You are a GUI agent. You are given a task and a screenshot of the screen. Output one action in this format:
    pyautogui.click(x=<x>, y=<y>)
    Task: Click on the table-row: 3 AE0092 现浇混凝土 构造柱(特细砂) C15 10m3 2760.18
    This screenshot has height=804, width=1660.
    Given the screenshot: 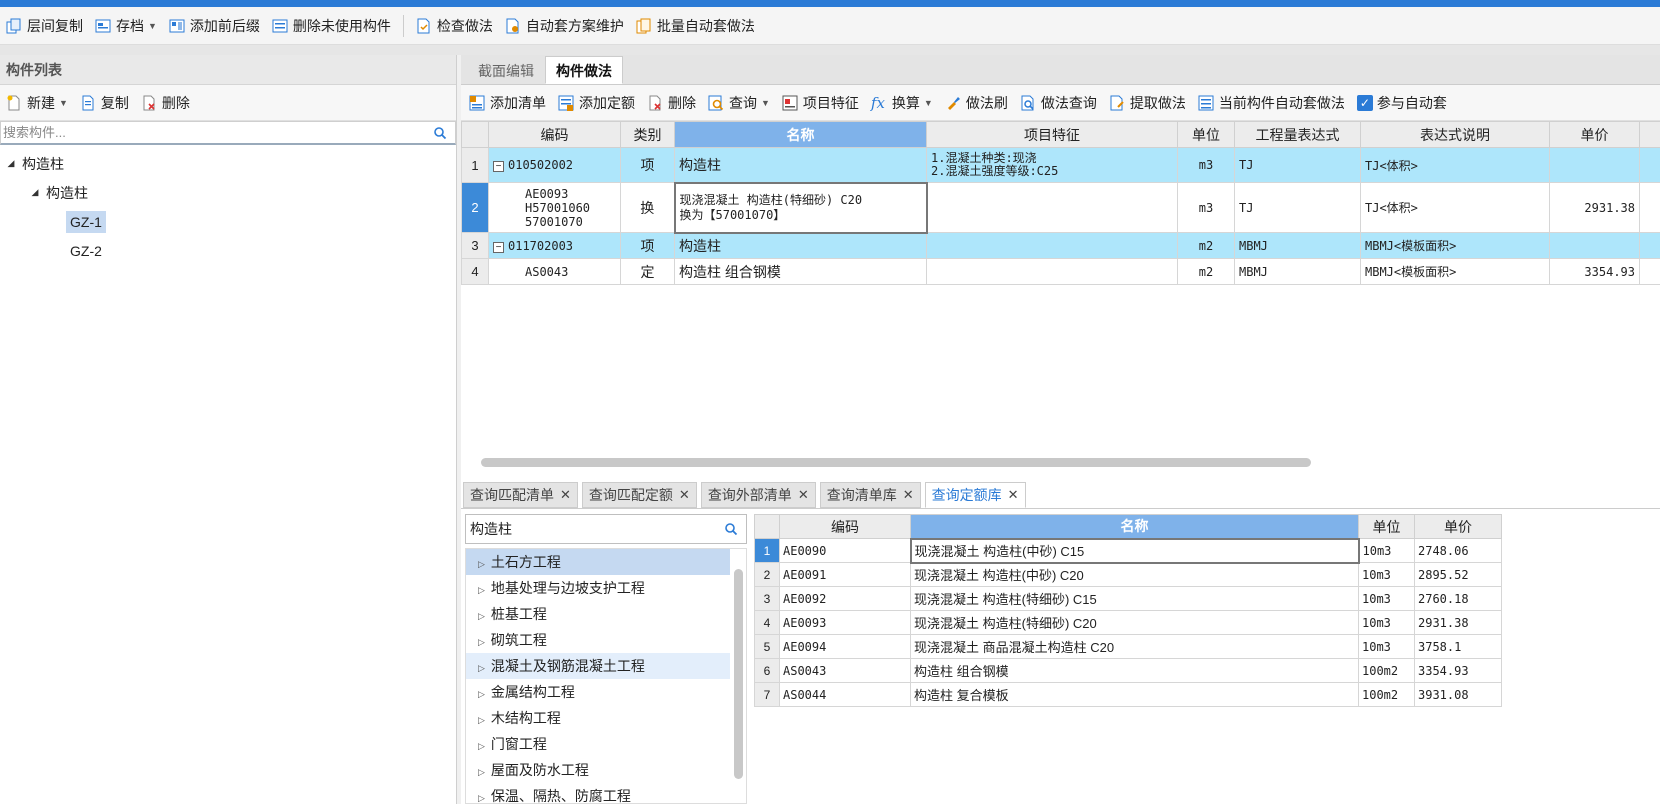 What is the action you would take?
    pyautogui.click(x=1128, y=598)
    